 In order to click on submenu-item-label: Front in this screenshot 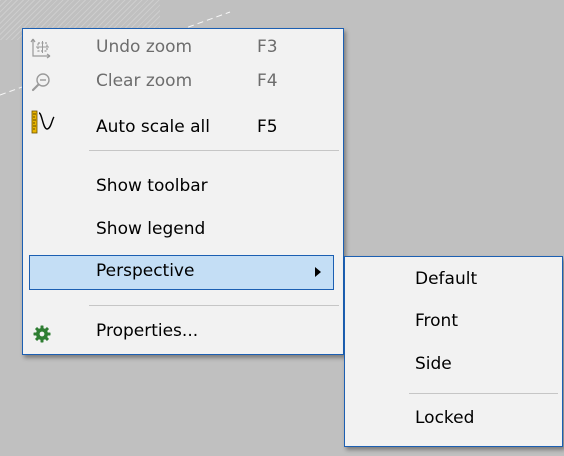, I will do `click(436, 321)`.